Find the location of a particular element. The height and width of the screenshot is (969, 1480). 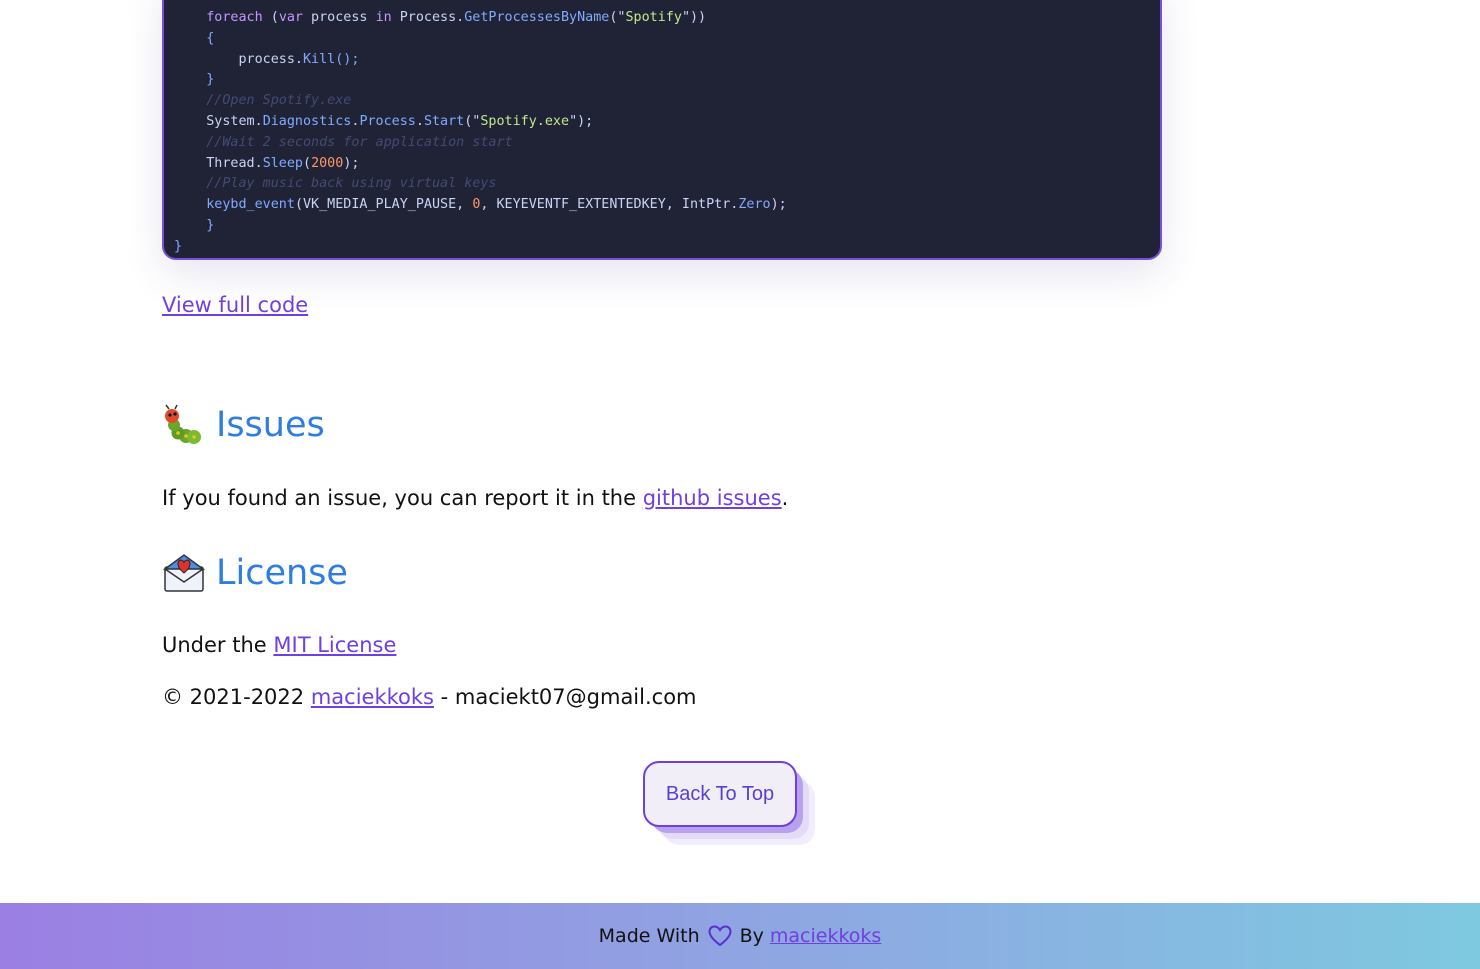

code-token: //Wait 2 seconds for application start is located at coordinates (343, 142).